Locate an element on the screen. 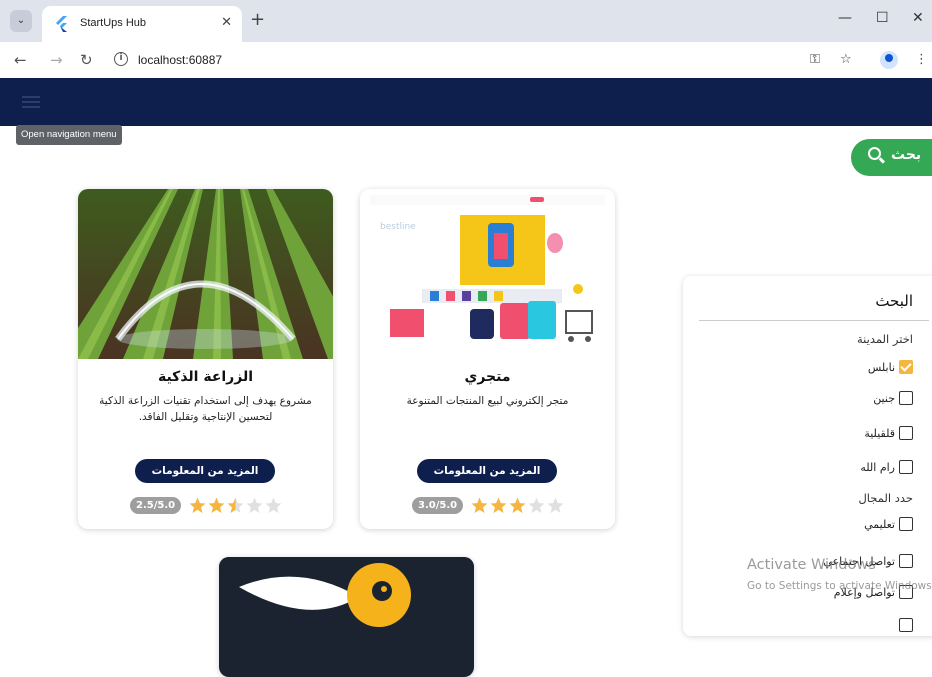 The width and height of the screenshot is (932, 677). search-button: بحث is located at coordinates (891, 157).